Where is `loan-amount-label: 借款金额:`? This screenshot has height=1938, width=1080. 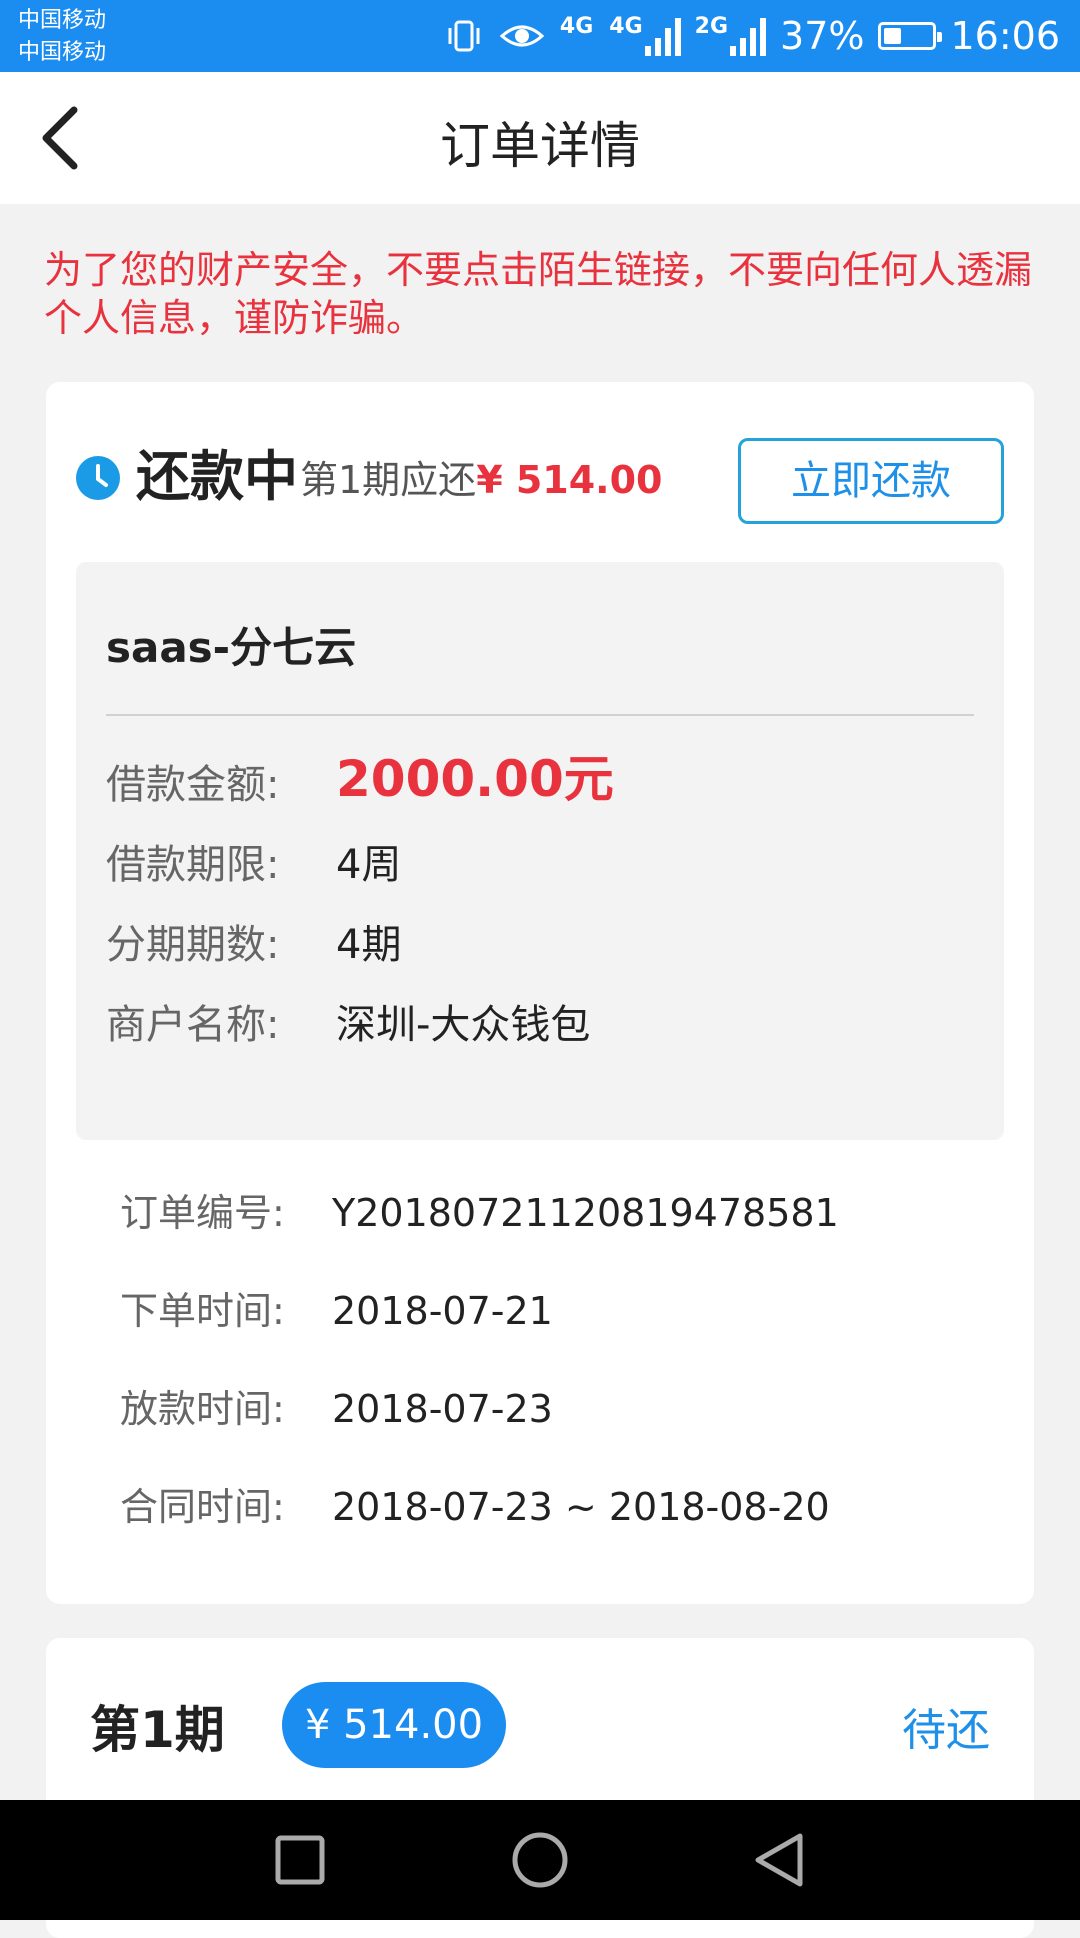 loan-amount-label: 借款金额: is located at coordinates (193, 785).